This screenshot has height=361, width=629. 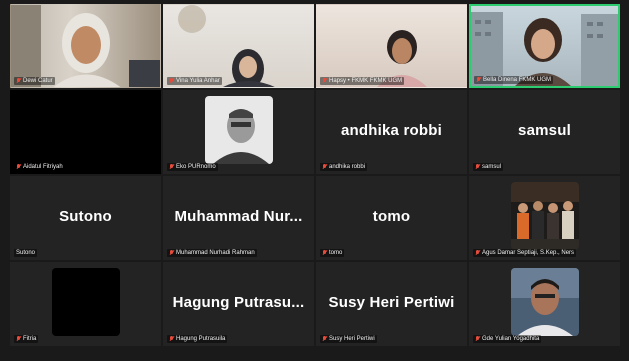 I want to click on participant-name-label: Aidatul Fitriyah, so click(x=39, y=167).